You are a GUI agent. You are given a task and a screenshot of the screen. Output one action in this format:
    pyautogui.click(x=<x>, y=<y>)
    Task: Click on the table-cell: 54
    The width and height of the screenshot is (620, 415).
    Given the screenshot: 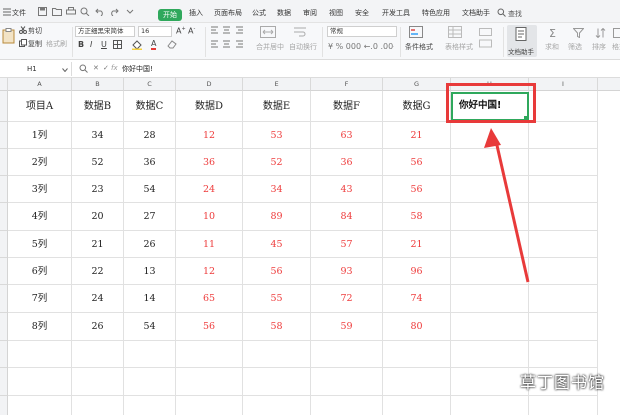 What is the action you would take?
    pyautogui.click(x=150, y=189)
    